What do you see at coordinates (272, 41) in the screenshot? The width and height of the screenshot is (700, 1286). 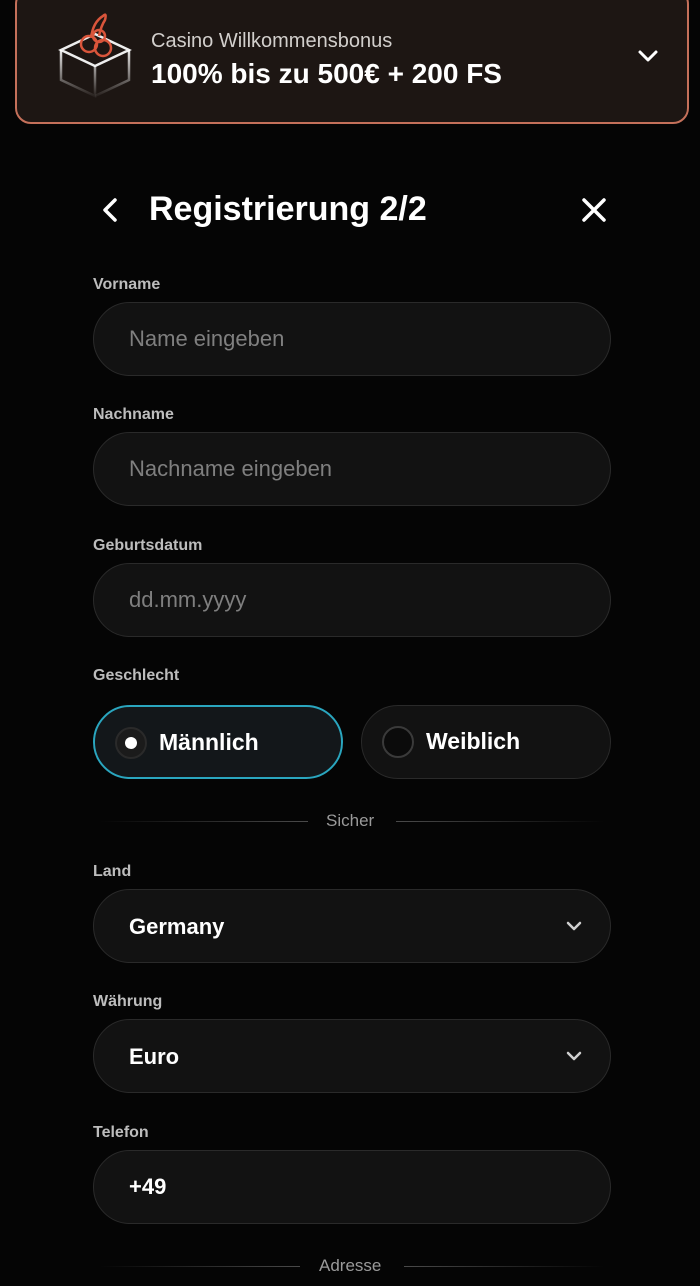 I see `bonus-subtitle: Casino Willkommensbonus` at bounding box center [272, 41].